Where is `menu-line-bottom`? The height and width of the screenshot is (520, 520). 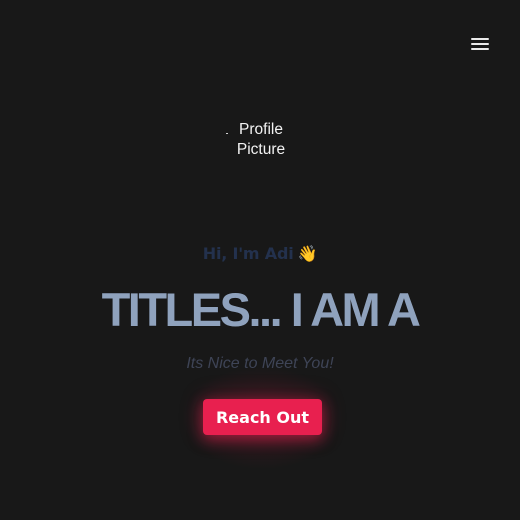 menu-line-bottom is located at coordinates (480, 49).